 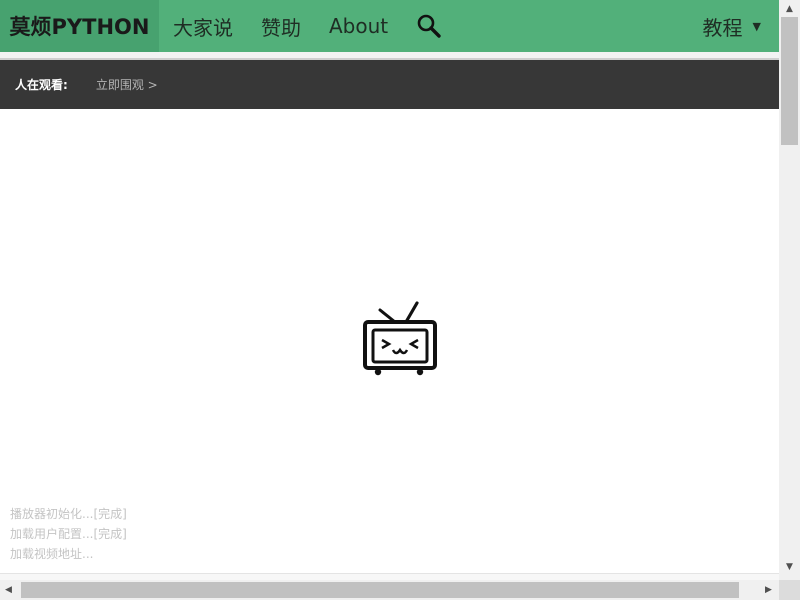 What do you see at coordinates (789, 8) in the screenshot?
I see `scroll-up-icon: ▲` at bounding box center [789, 8].